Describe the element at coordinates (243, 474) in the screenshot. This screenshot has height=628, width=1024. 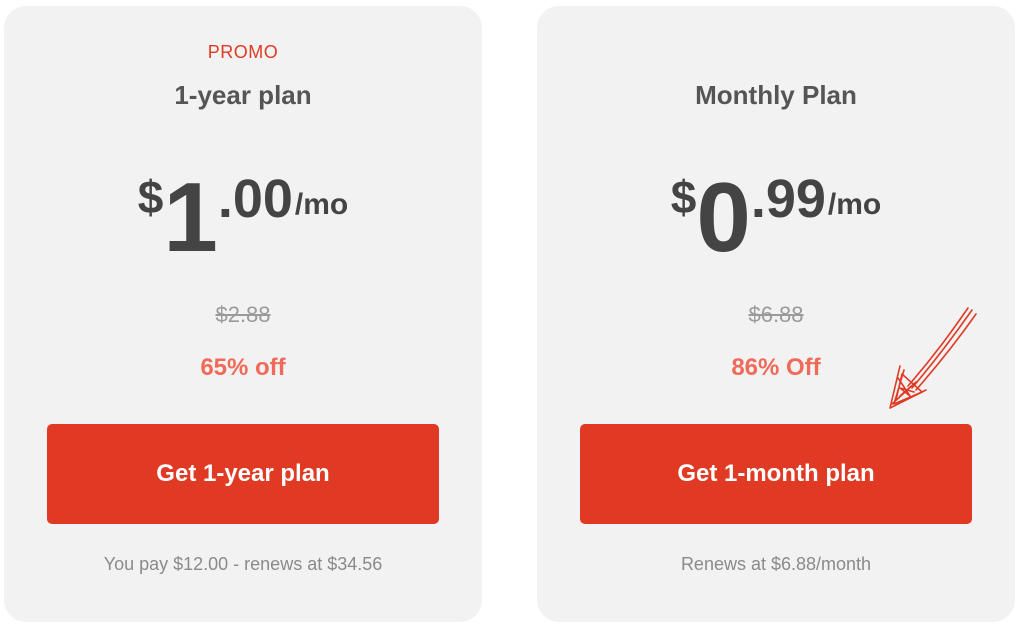
I see `get-1-year-plan-button: Get 1-year plan` at that location.